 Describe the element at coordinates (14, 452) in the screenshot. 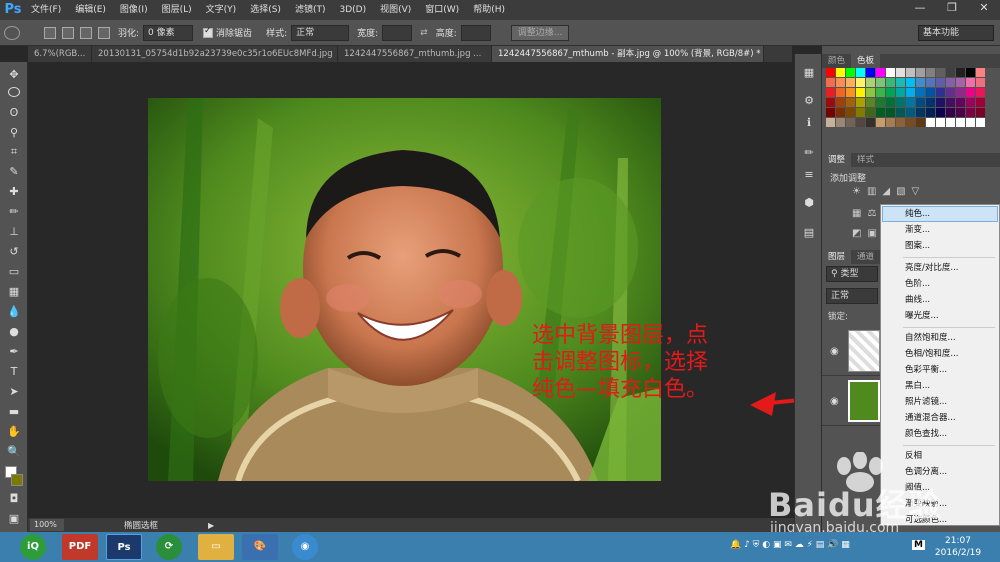

I see `zoom-tool-icon: 🔍` at that location.